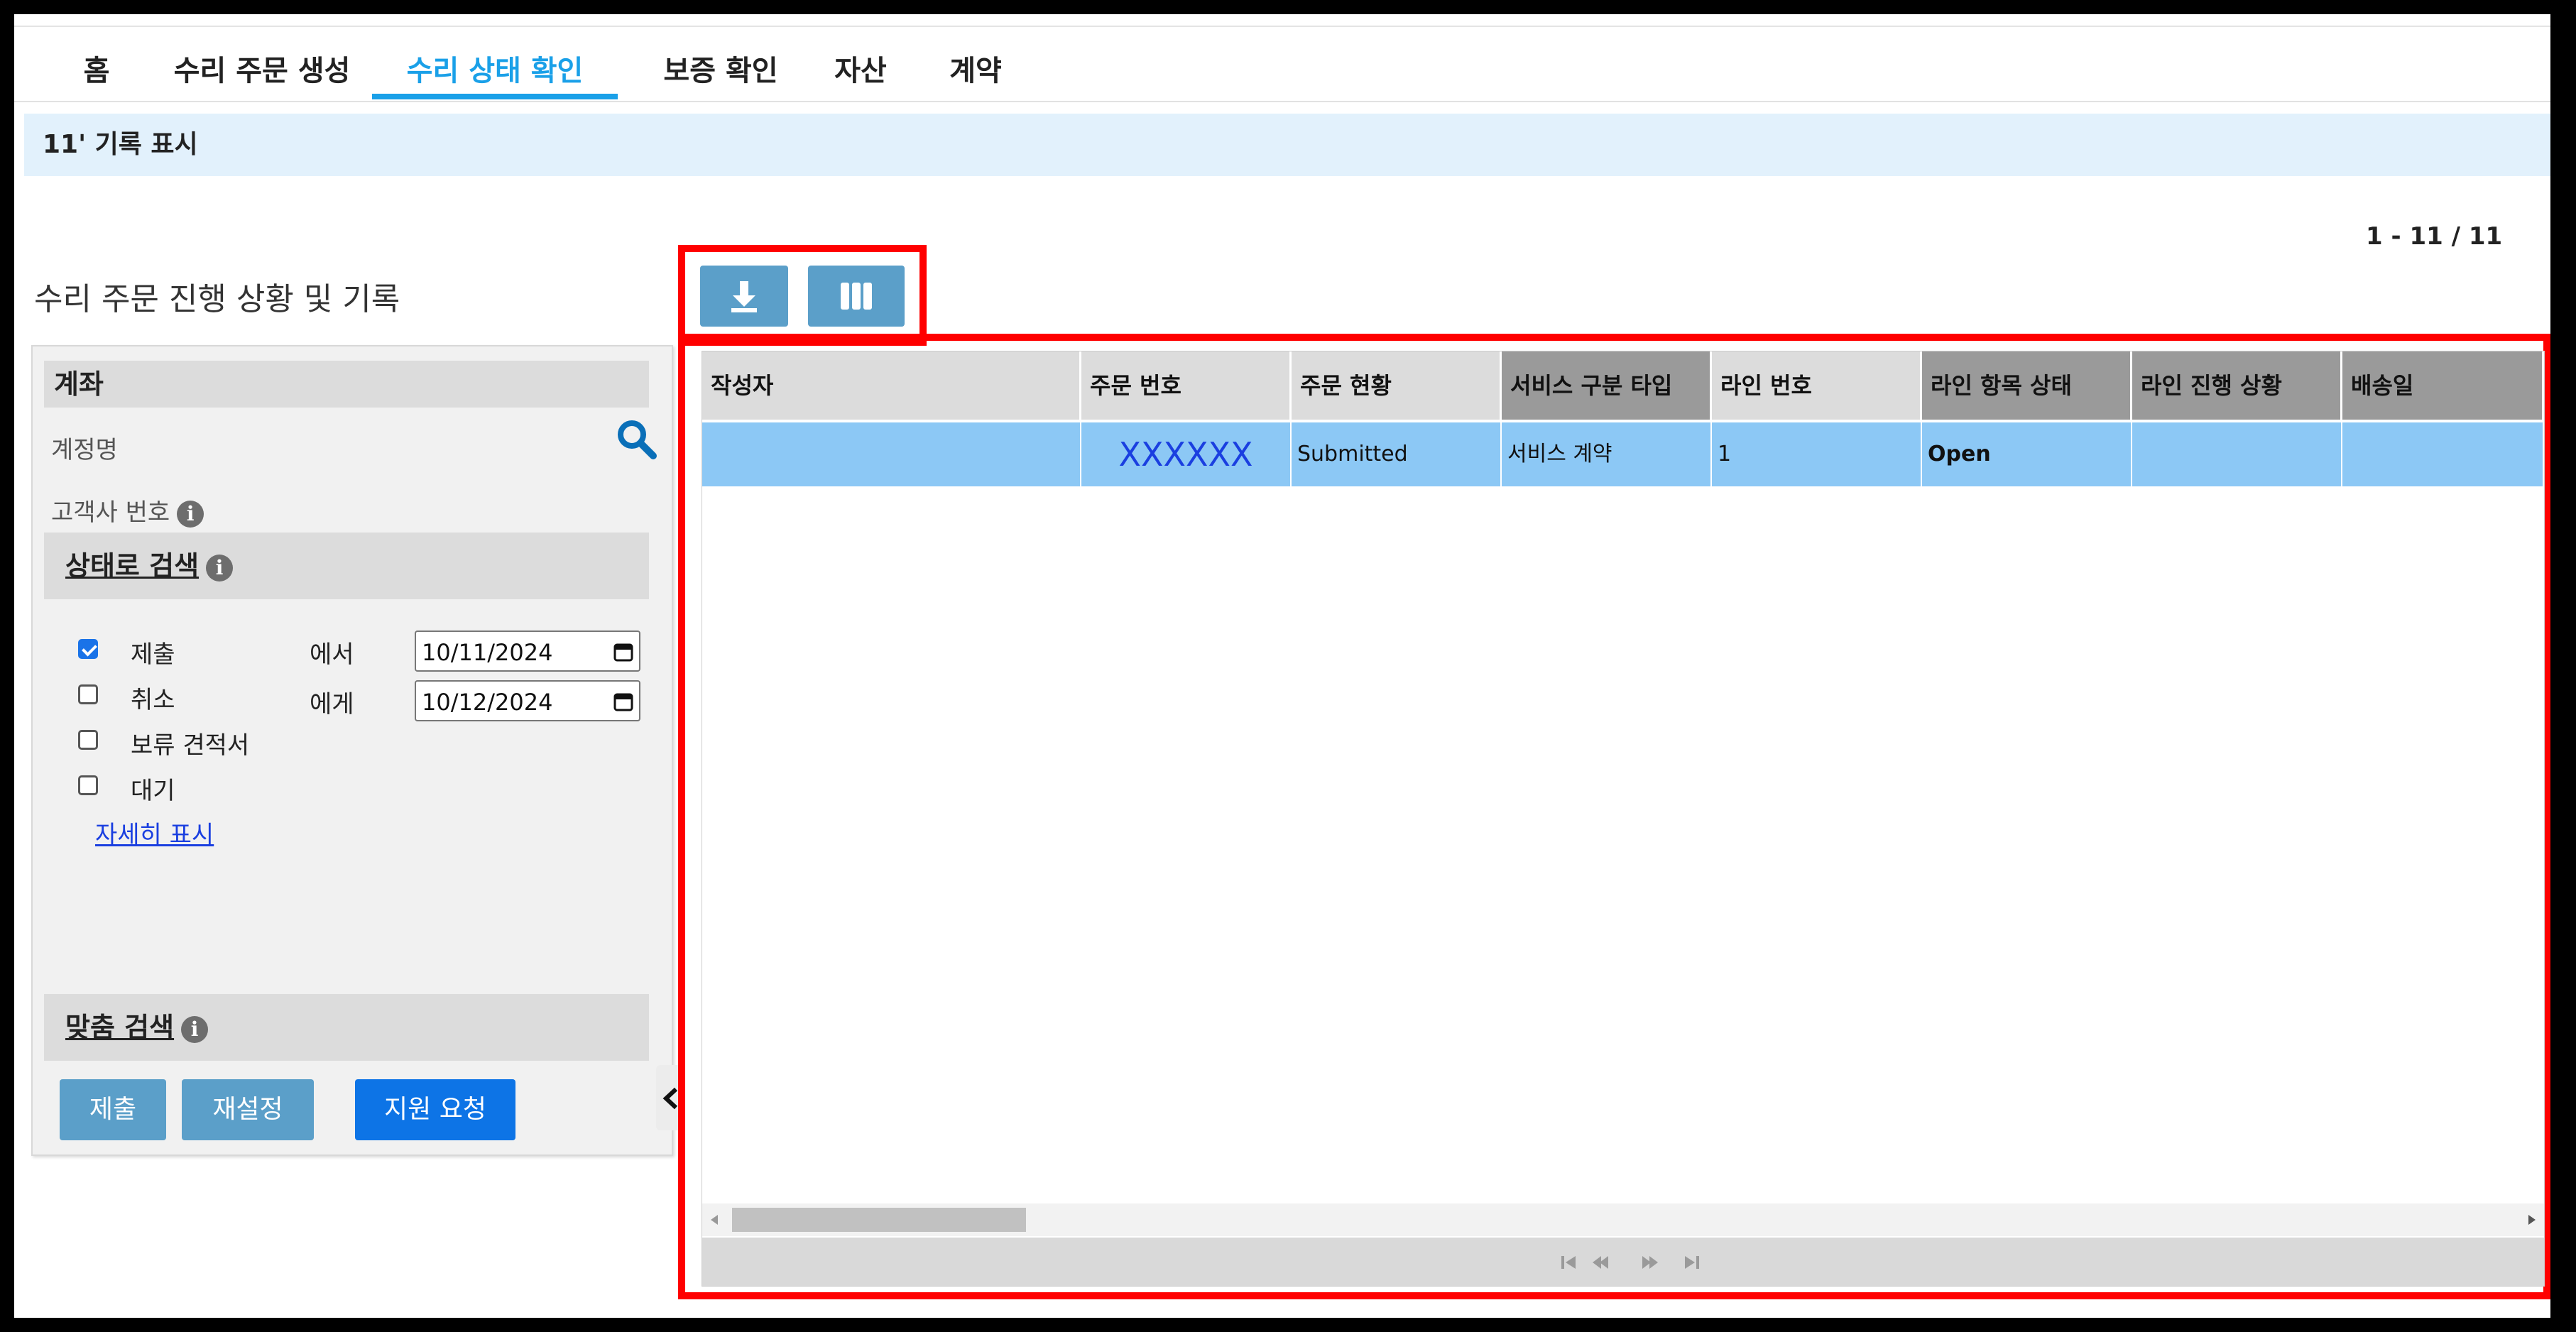 The height and width of the screenshot is (1332, 2576). I want to click on scroll-left-icon, so click(714, 1219).